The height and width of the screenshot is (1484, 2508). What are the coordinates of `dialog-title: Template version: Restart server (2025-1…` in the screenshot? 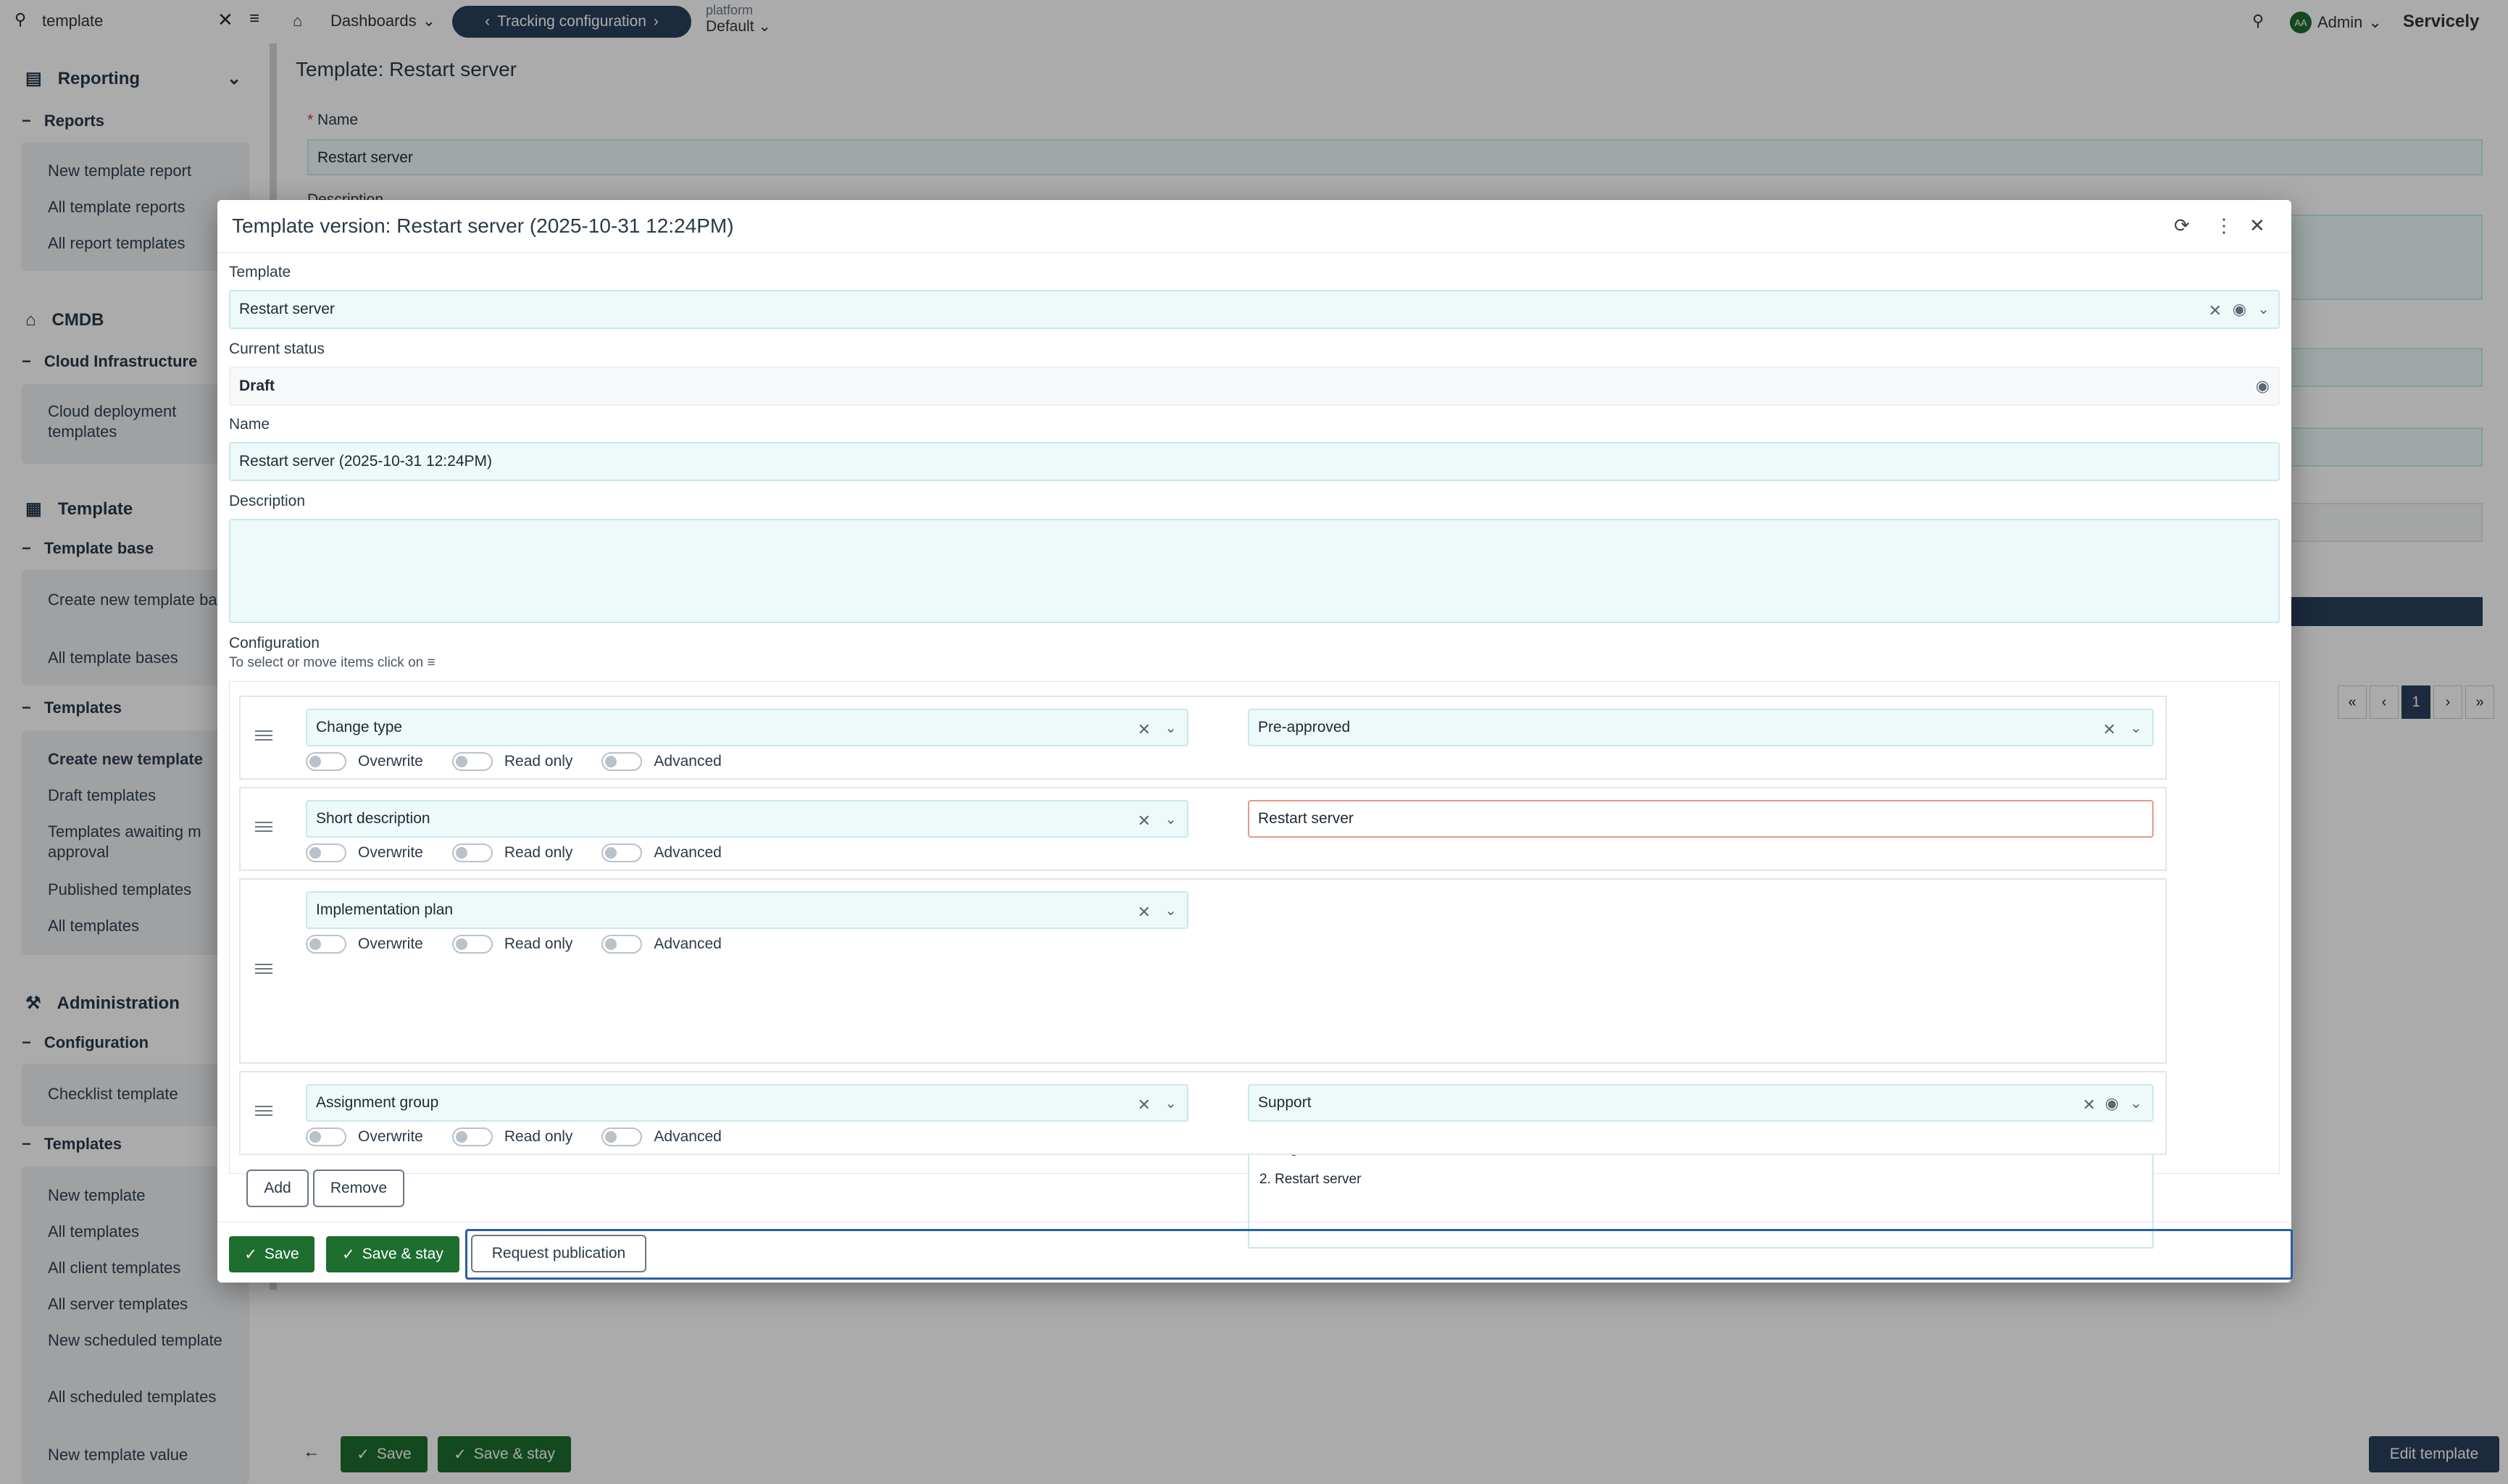 It's located at (483, 225).